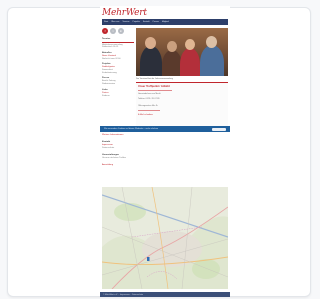 The width and height of the screenshot is (320, 299). I want to click on sidebar-block-links: Links Partner Förderer, so click(118, 93).